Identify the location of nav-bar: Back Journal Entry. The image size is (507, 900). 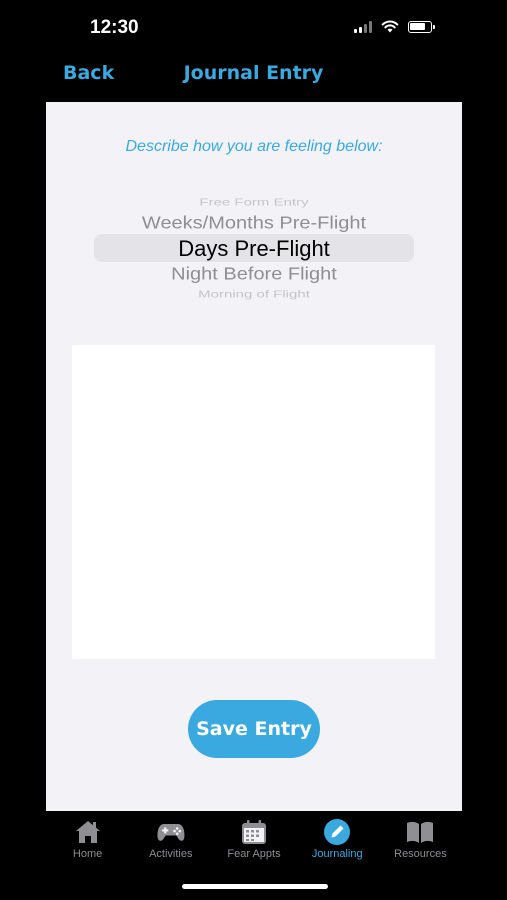
(253, 76).